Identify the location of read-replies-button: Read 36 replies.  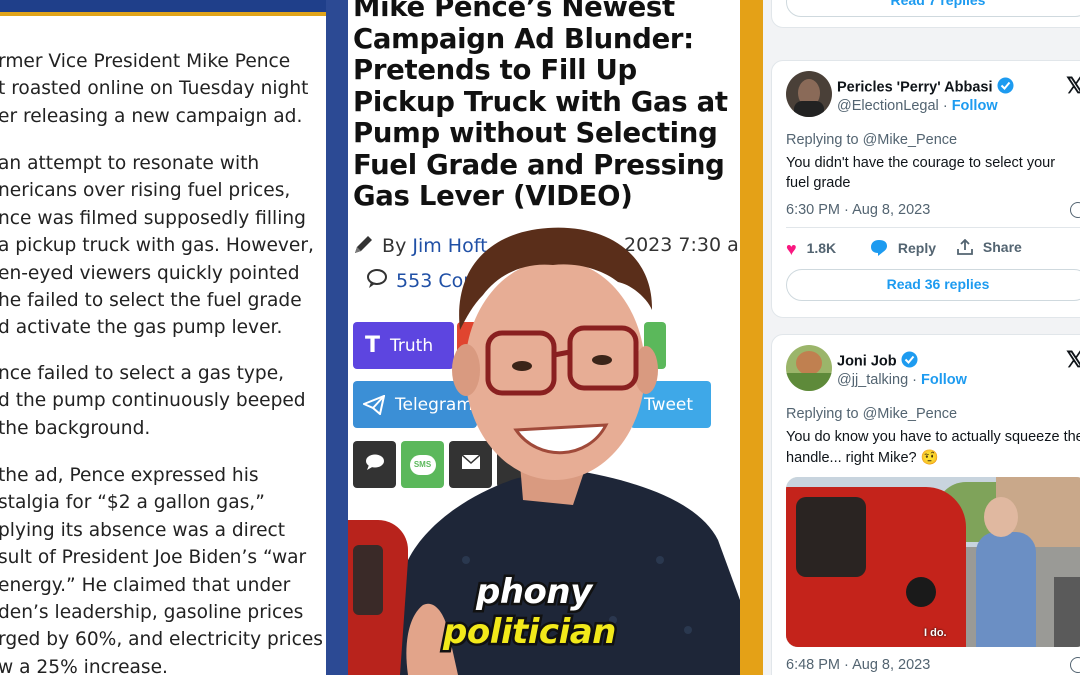
(933, 285).